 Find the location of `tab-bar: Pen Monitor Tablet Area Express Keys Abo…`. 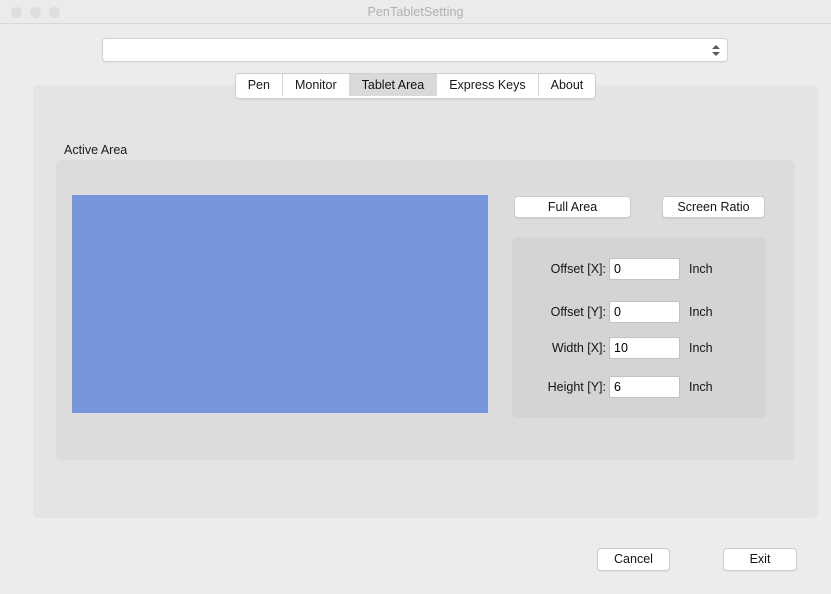

tab-bar: Pen Monitor Tablet Area Express Keys Abo… is located at coordinates (415, 86).